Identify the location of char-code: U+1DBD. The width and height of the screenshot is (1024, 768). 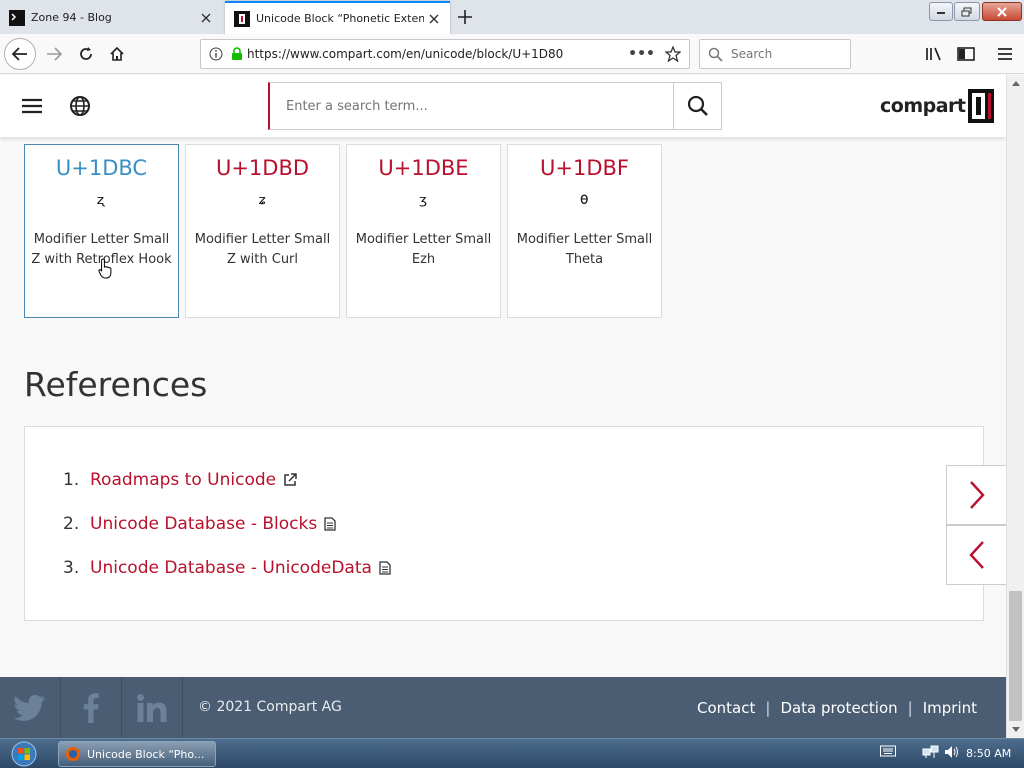
(262, 168).